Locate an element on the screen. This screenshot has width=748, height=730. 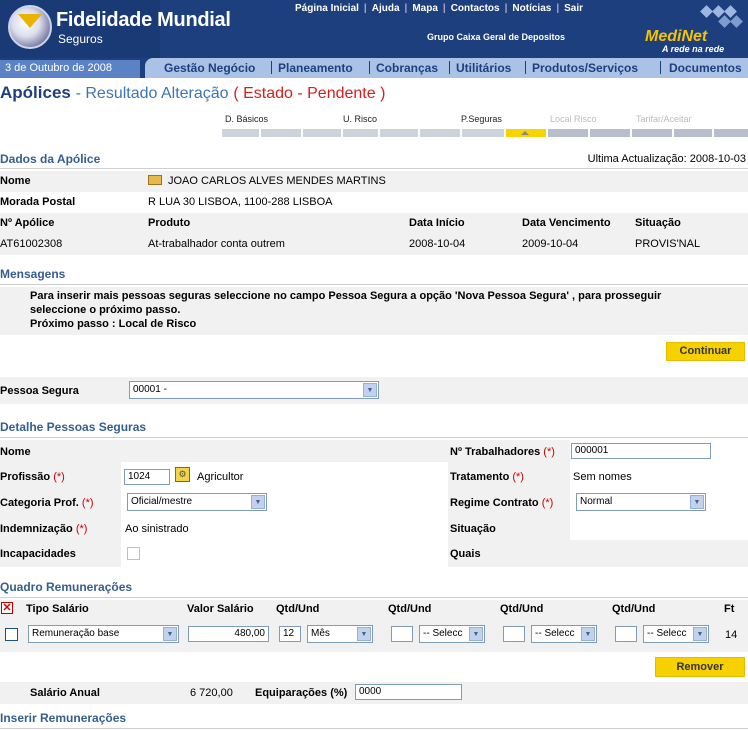
qtd-4-input is located at coordinates (626, 634).